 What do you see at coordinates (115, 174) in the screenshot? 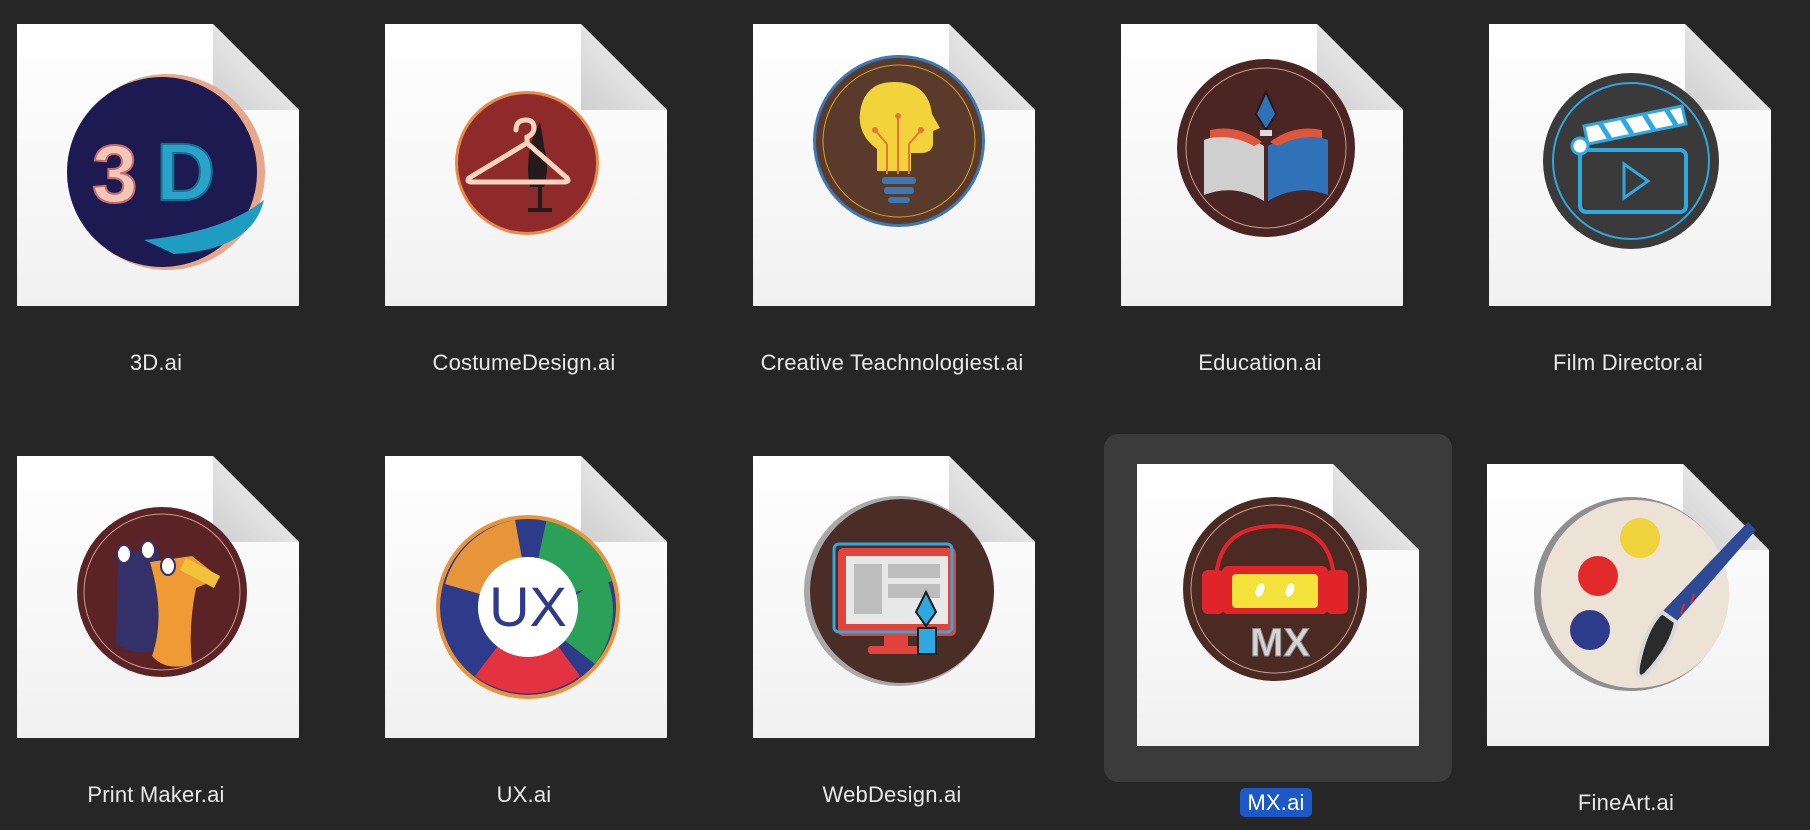
I see `svg-text: 3` at bounding box center [115, 174].